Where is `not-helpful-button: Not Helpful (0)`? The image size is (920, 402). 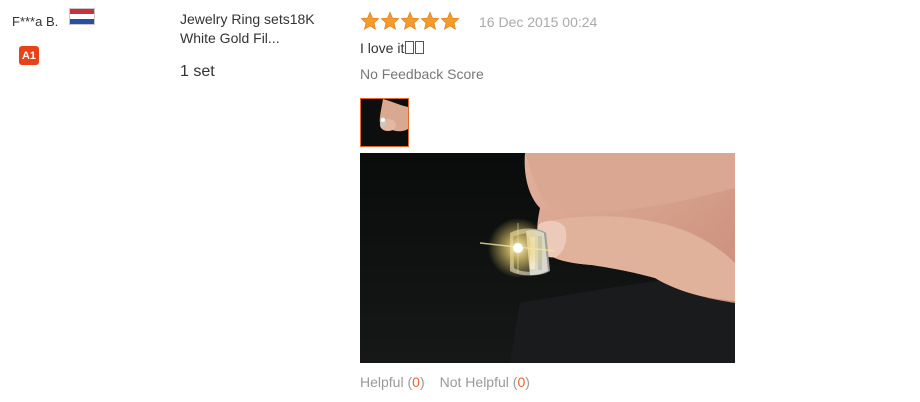 not-helpful-button: Not Helpful (0) is located at coordinates (485, 382).